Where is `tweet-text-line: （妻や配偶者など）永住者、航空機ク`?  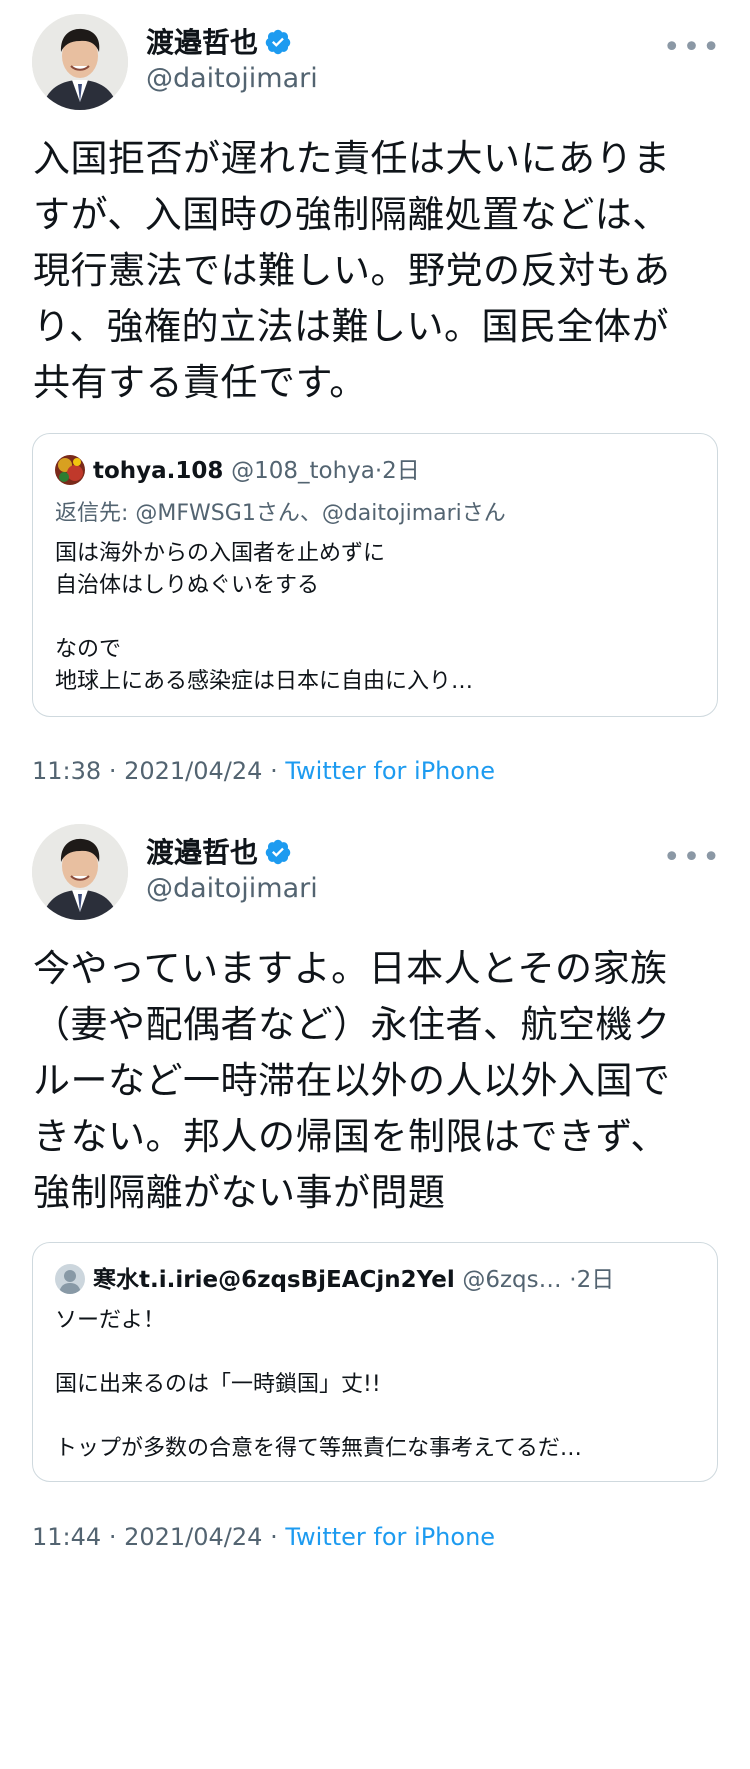 tweet-text-line: （妻や配偶者など）永住者、航空機ク is located at coordinates (352, 1024).